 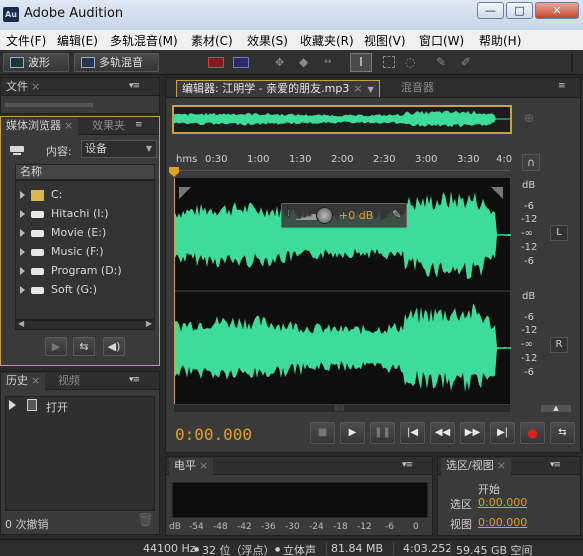 What do you see at coordinates (40, 126) in the screenshot?
I see `tab-media-browser: 媒体浏览器 ×` at bounding box center [40, 126].